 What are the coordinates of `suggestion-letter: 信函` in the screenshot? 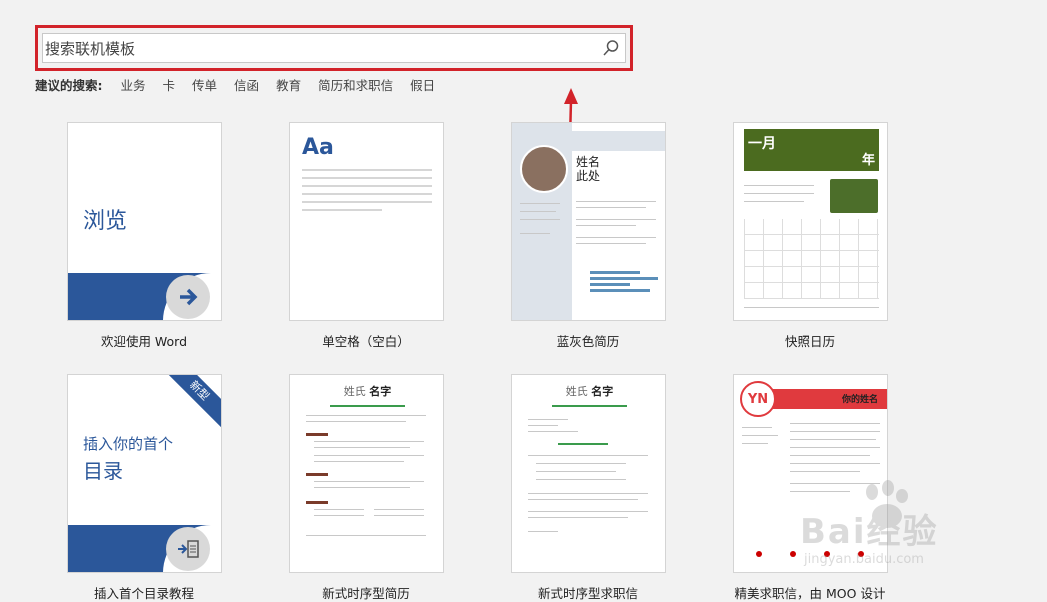 It's located at (246, 84).